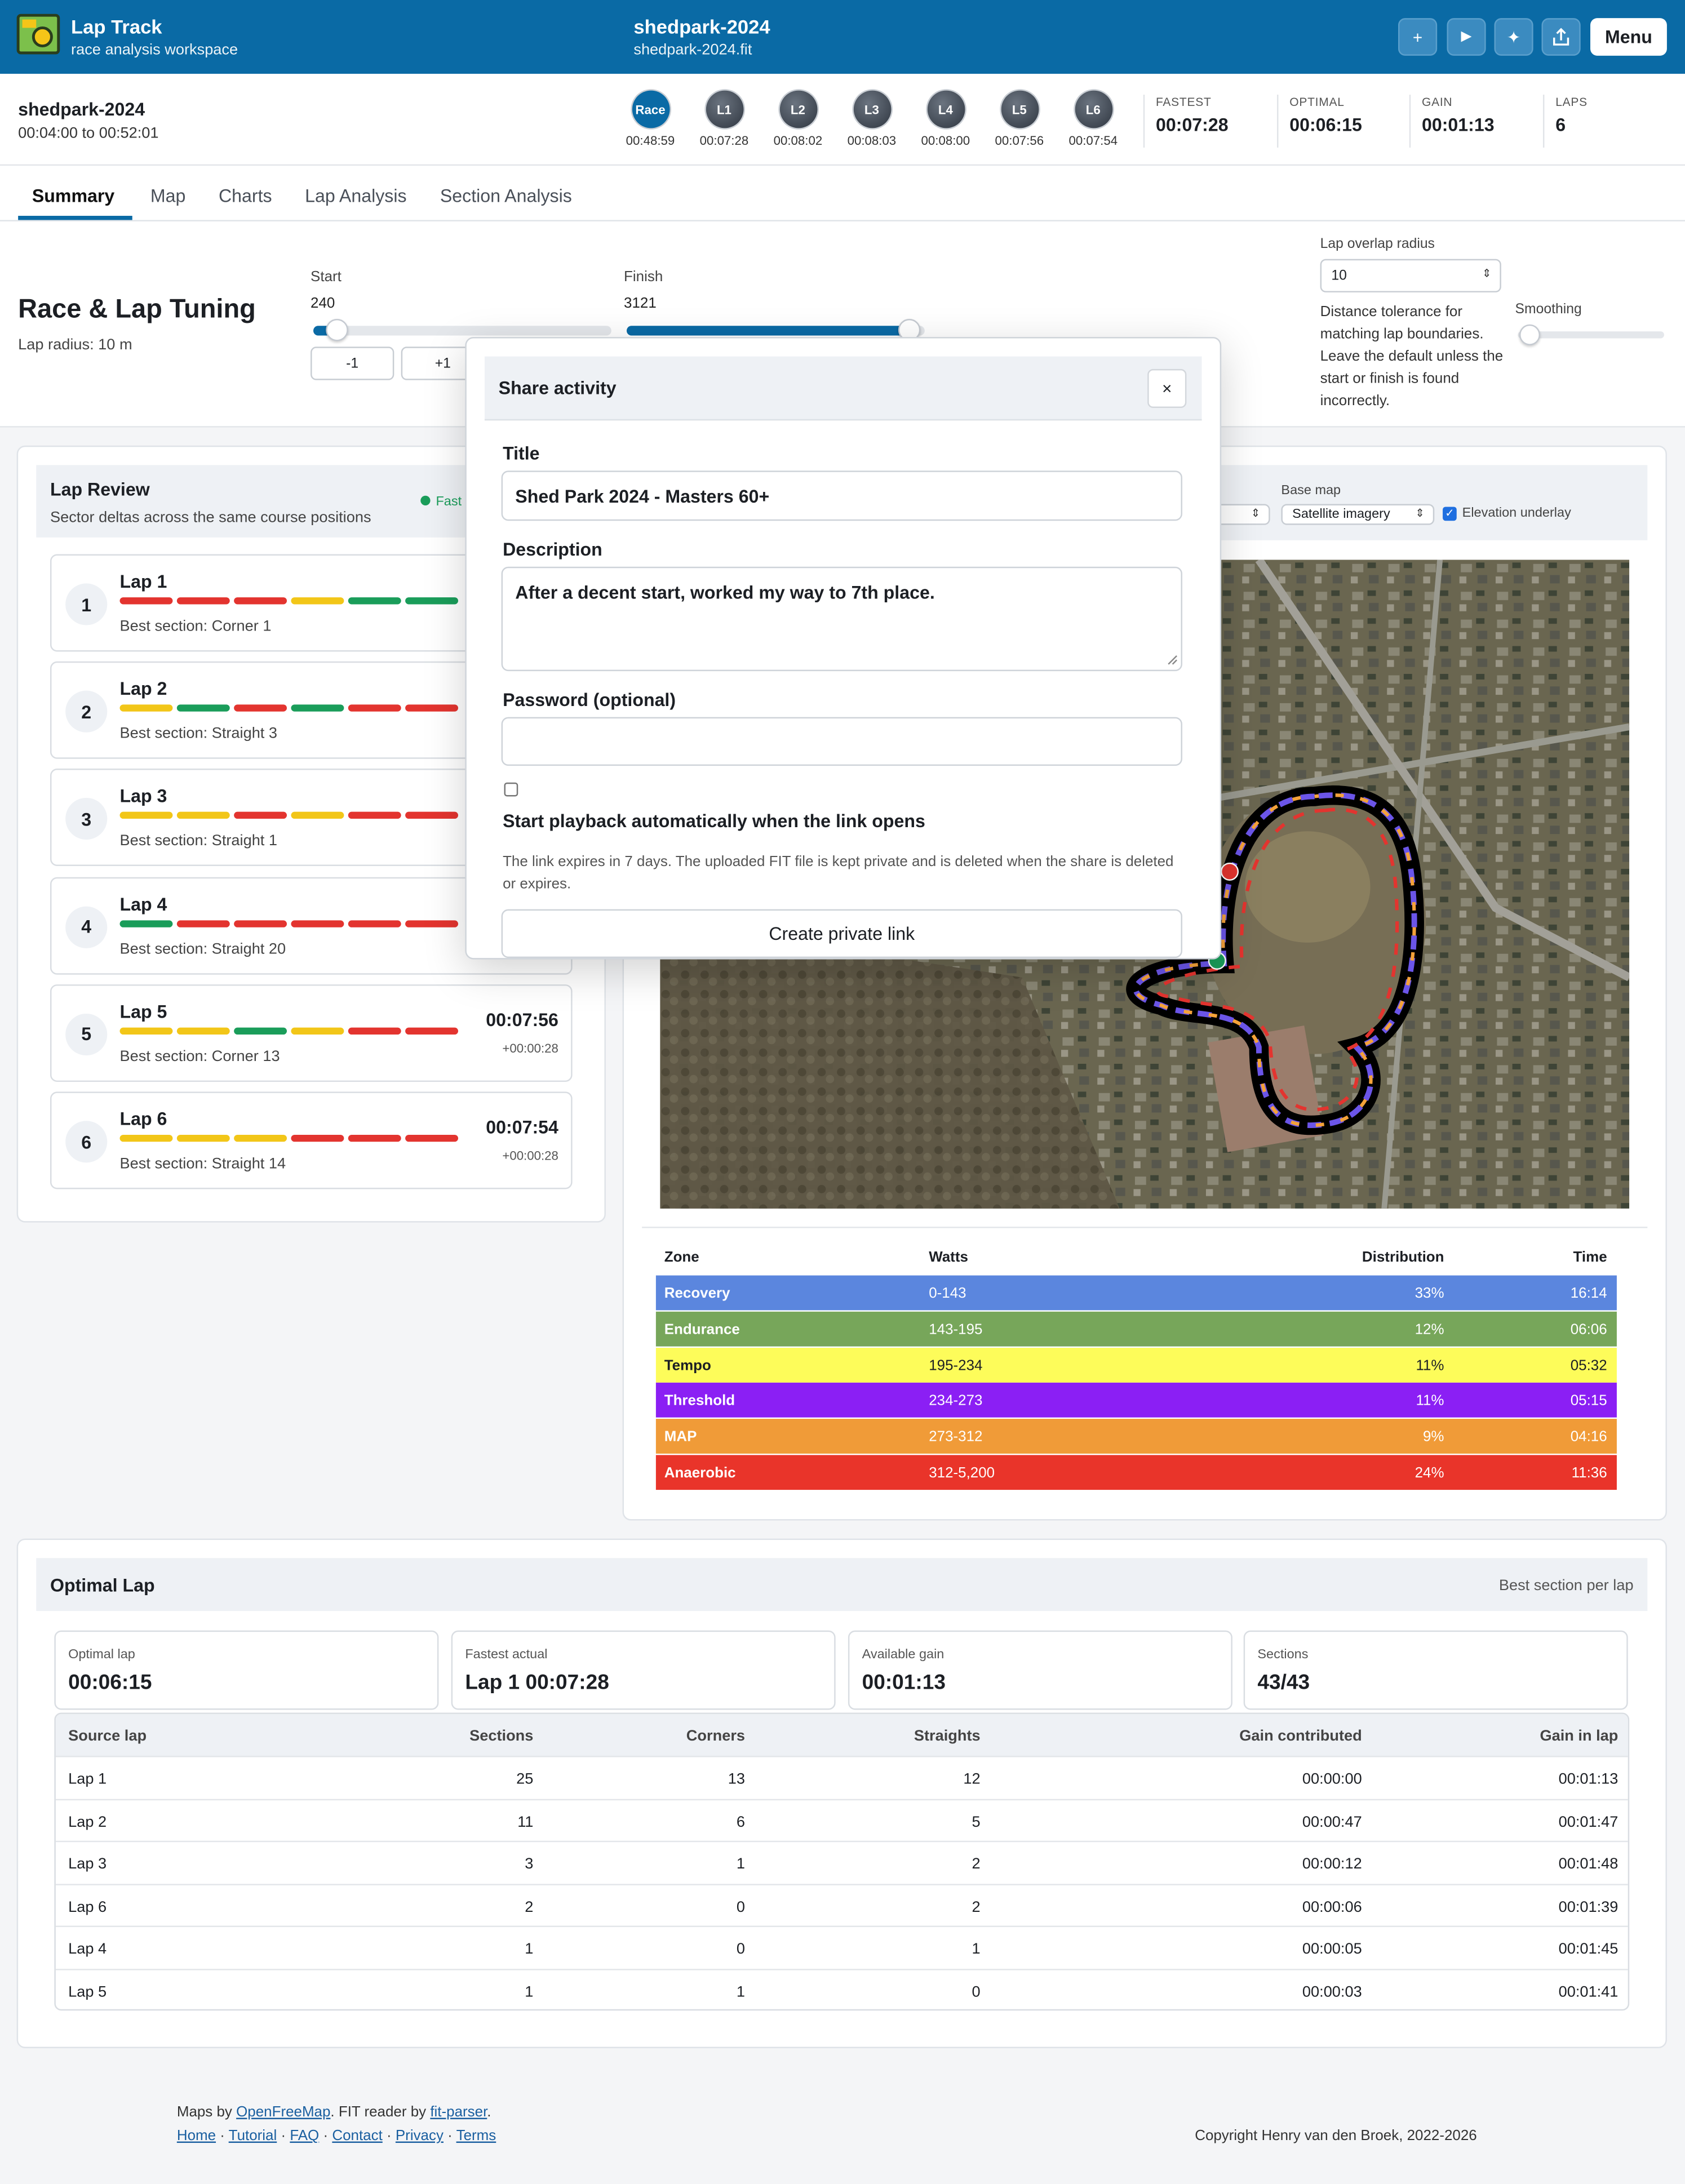 Image resolution: width=1685 pixels, height=2184 pixels. Describe the element at coordinates (288, 1031) in the screenshot. I see `sector-bars` at that location.